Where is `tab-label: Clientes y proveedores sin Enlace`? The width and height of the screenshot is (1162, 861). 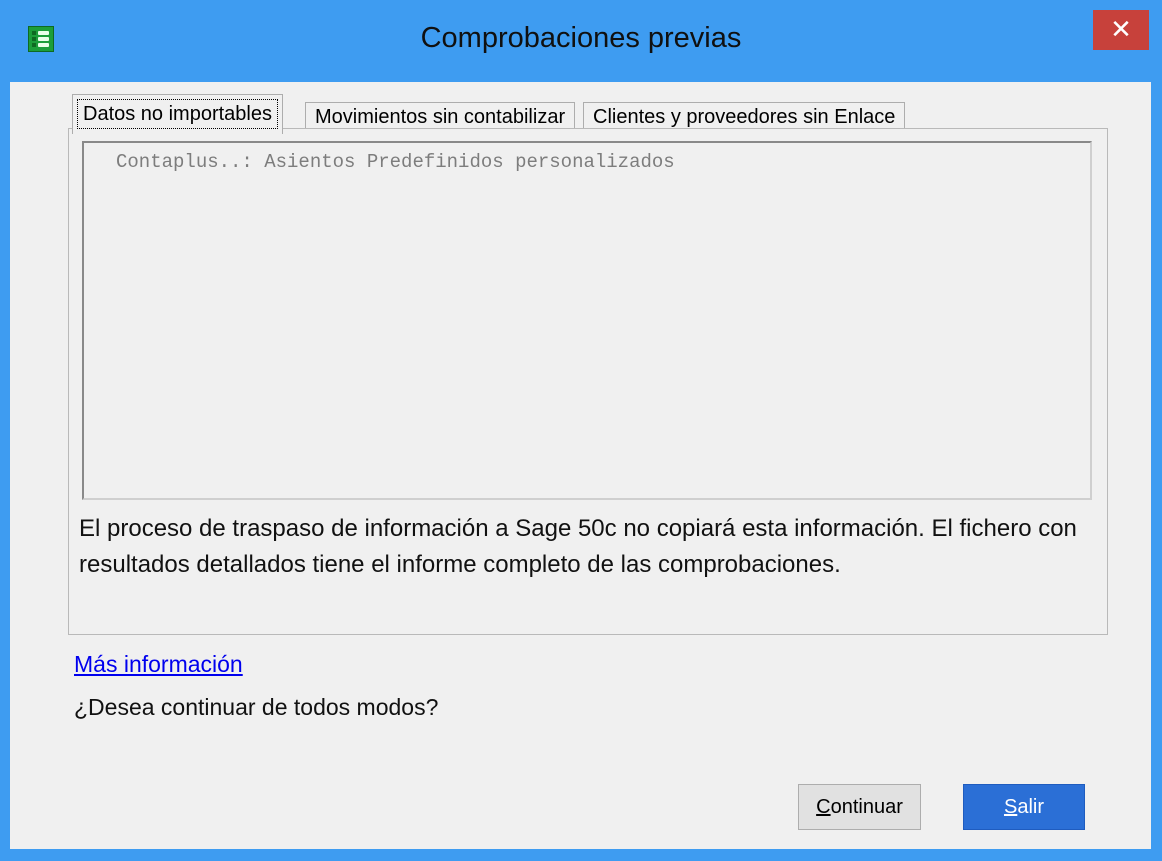 tab-label: Clientes y proveedores sin Enlace is located at coordinates (744, 117).